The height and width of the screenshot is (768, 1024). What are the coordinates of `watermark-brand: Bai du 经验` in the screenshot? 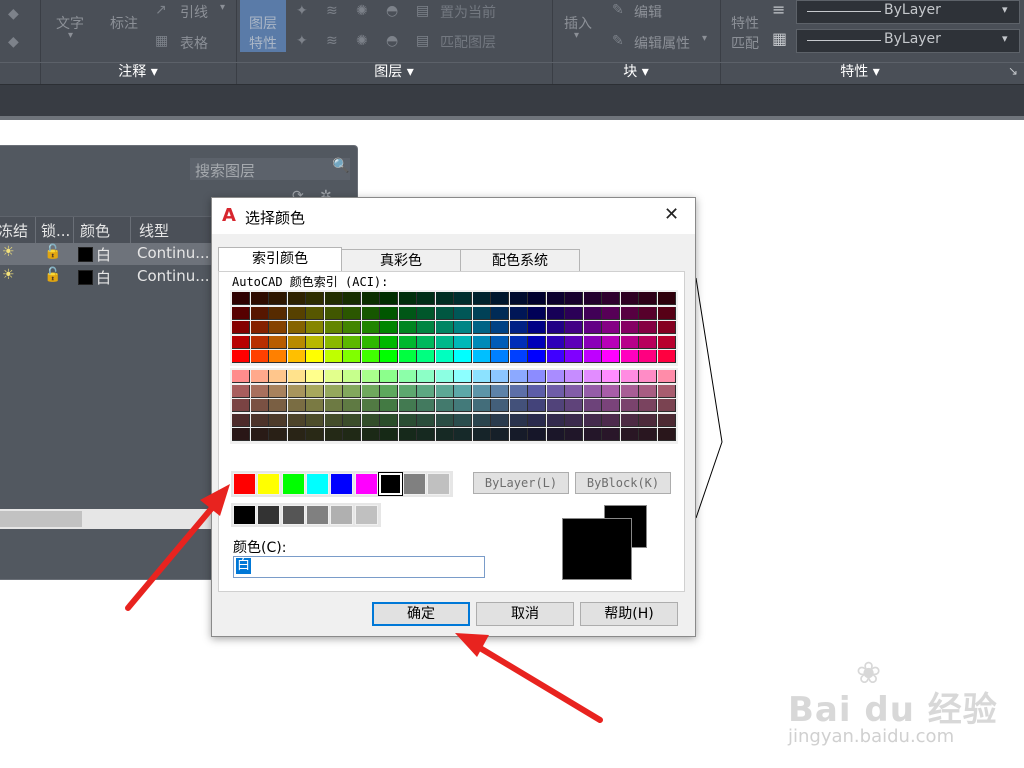 It's located at (893, 710).